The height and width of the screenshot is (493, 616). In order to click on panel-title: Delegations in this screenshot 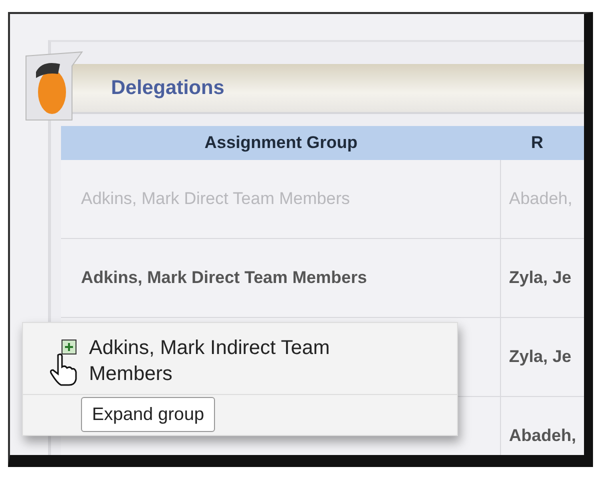, I will do `click(167, 88)`.